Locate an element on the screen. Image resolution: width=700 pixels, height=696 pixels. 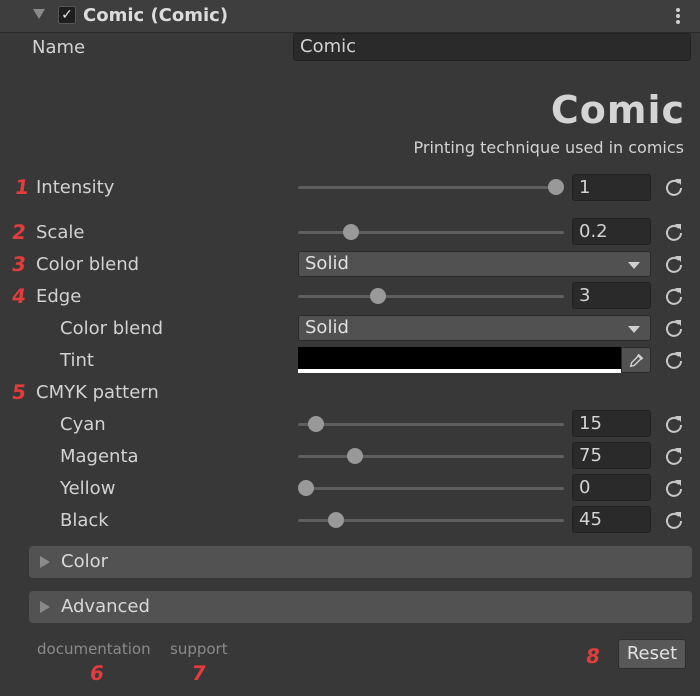
eyedropper-button is located at coordinates (636, 360).